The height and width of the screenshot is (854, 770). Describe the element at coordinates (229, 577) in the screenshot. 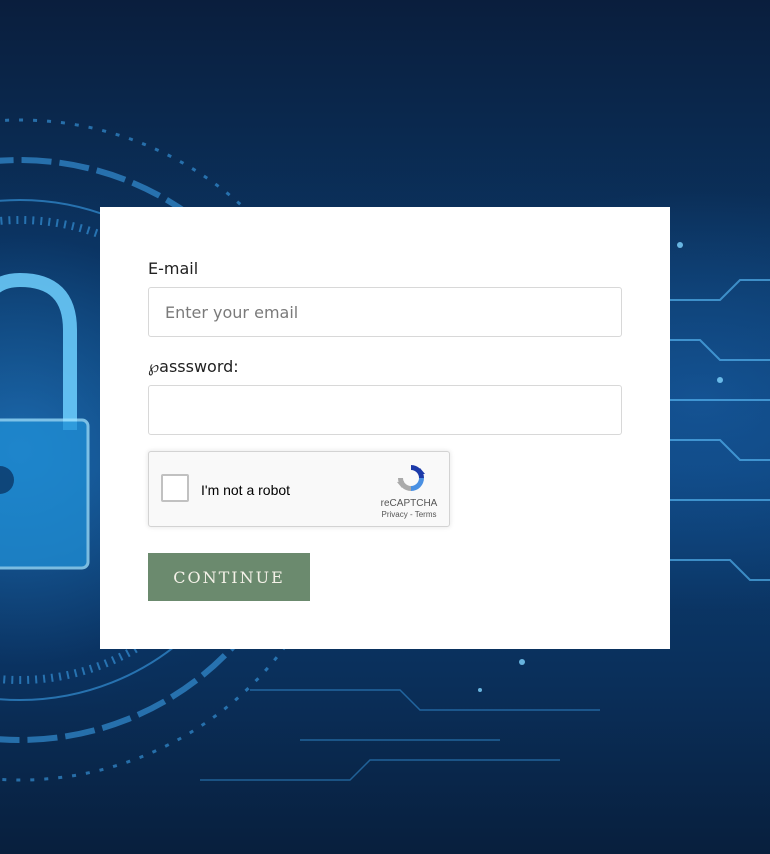

I see `continue-button: CONTINUE` at that location.